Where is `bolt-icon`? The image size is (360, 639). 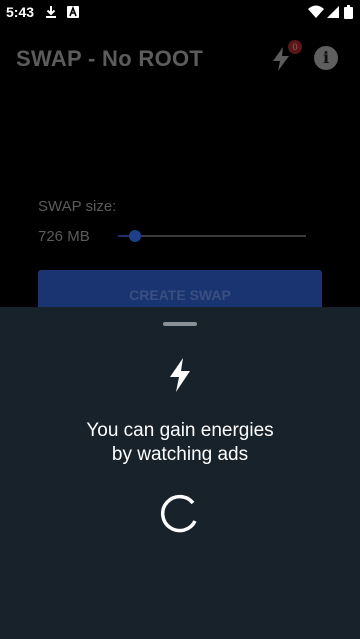
bolt-icon is located at coordinates (180, 375).